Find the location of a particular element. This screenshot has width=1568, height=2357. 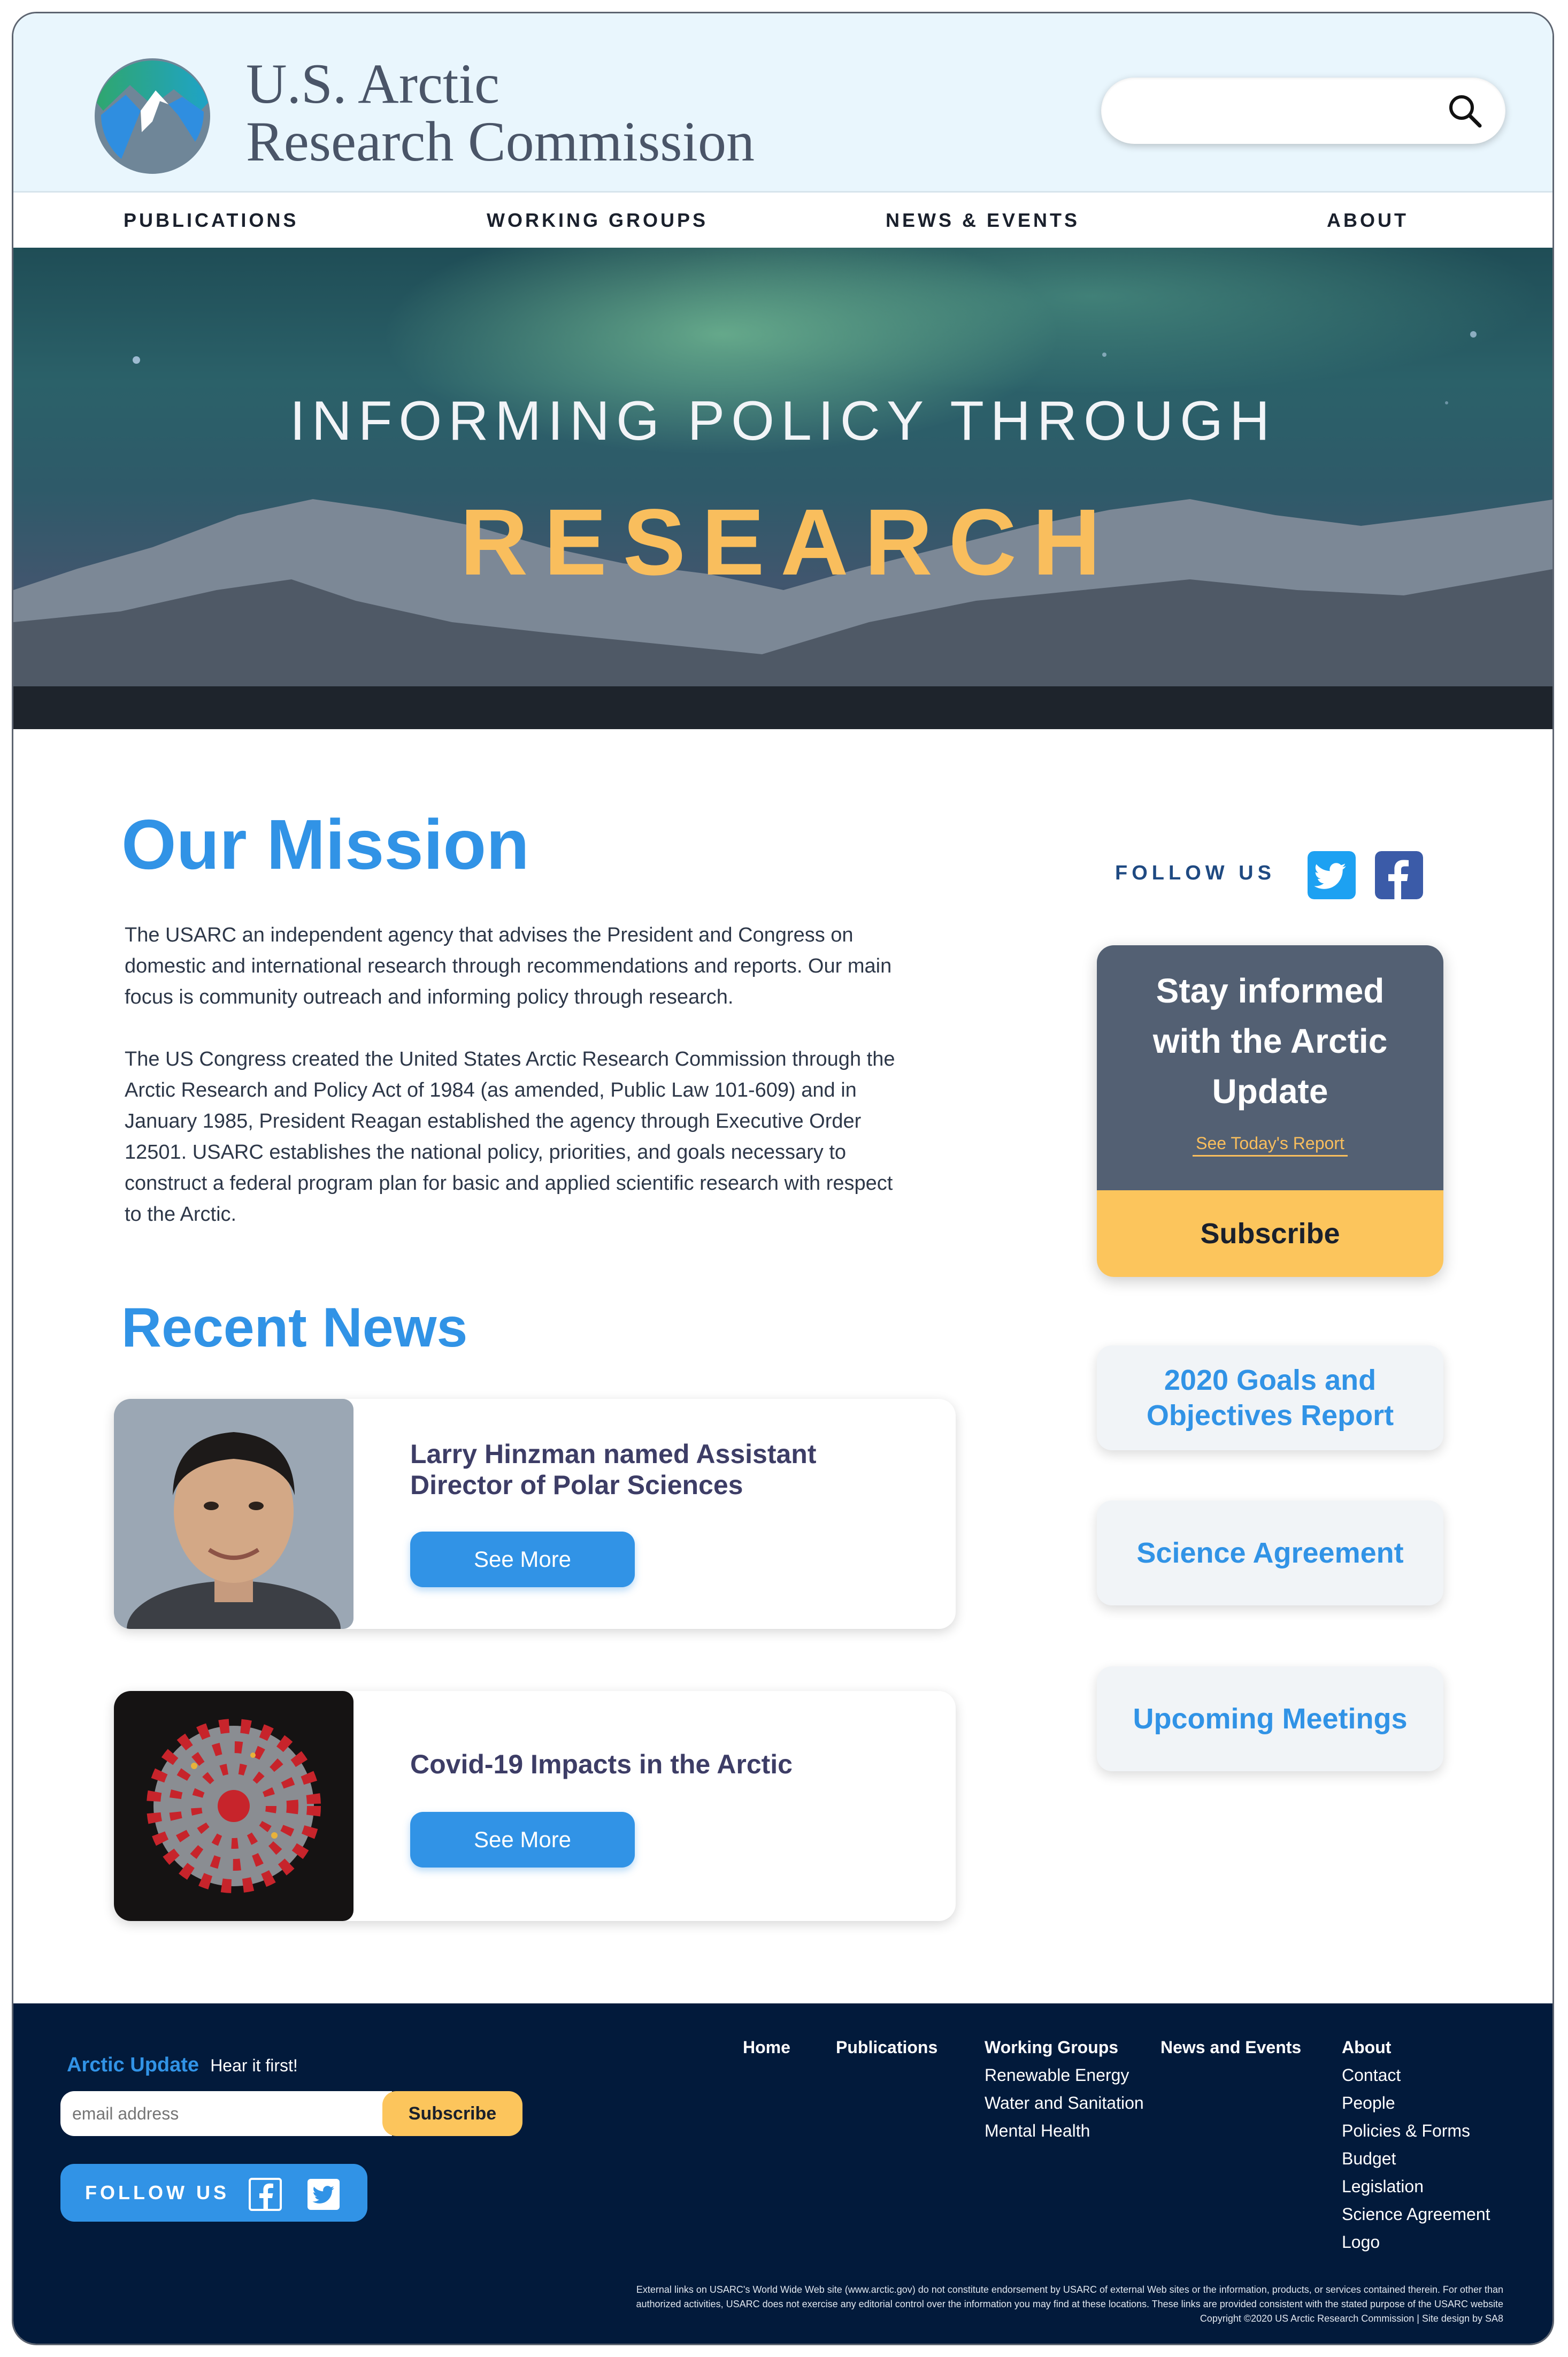

footer-link-water-sanitation: Water and Sanitation is located at coordinates (1065, 2103).